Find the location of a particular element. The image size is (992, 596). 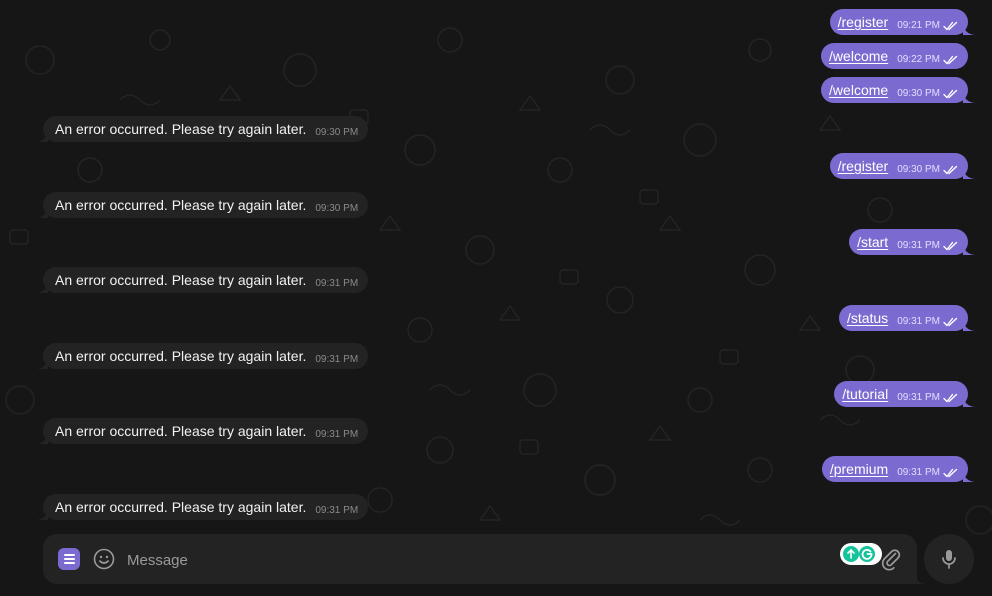

outgoing-message: /register 09:30 PM is located at coordinates (902, 166).